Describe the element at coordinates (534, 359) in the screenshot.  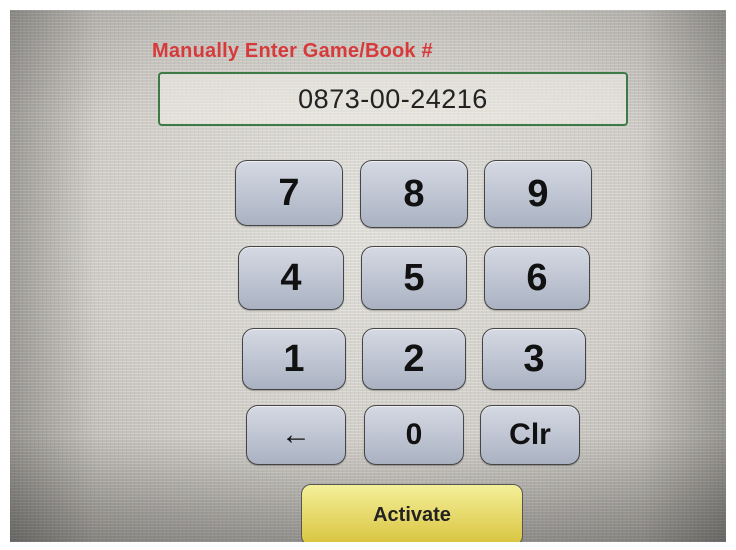
I see `key-3: 3` at that location.